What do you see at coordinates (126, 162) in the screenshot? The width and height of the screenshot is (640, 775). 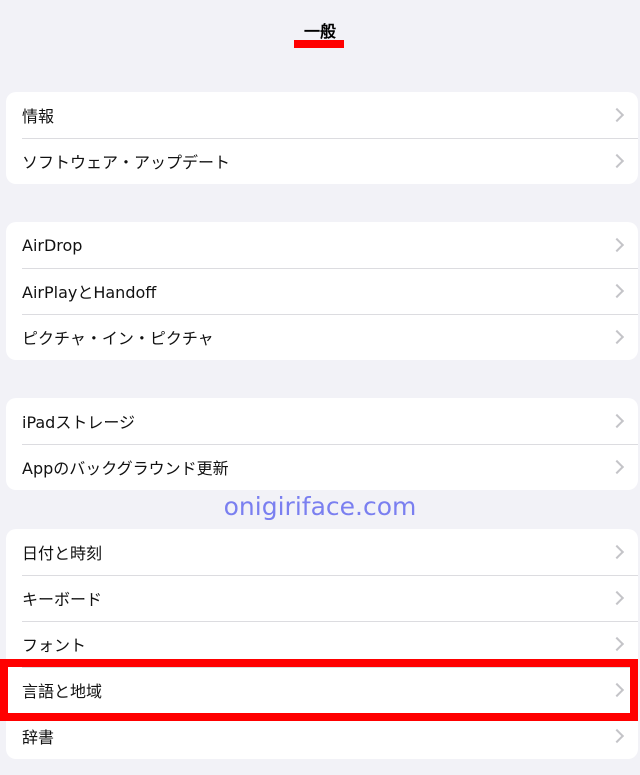 I see `row-label: ソフトウェア・アップデート` at bounding box center [126, 162].